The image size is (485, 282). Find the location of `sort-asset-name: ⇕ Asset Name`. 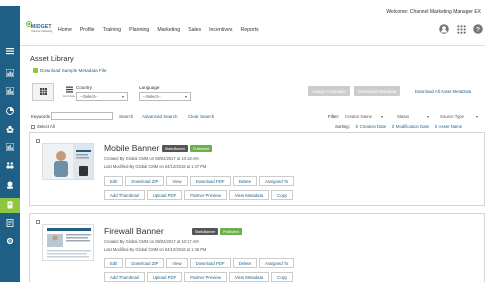

sort-asset-name: ⇕ Asset Name is located at coordinates (448, 127).